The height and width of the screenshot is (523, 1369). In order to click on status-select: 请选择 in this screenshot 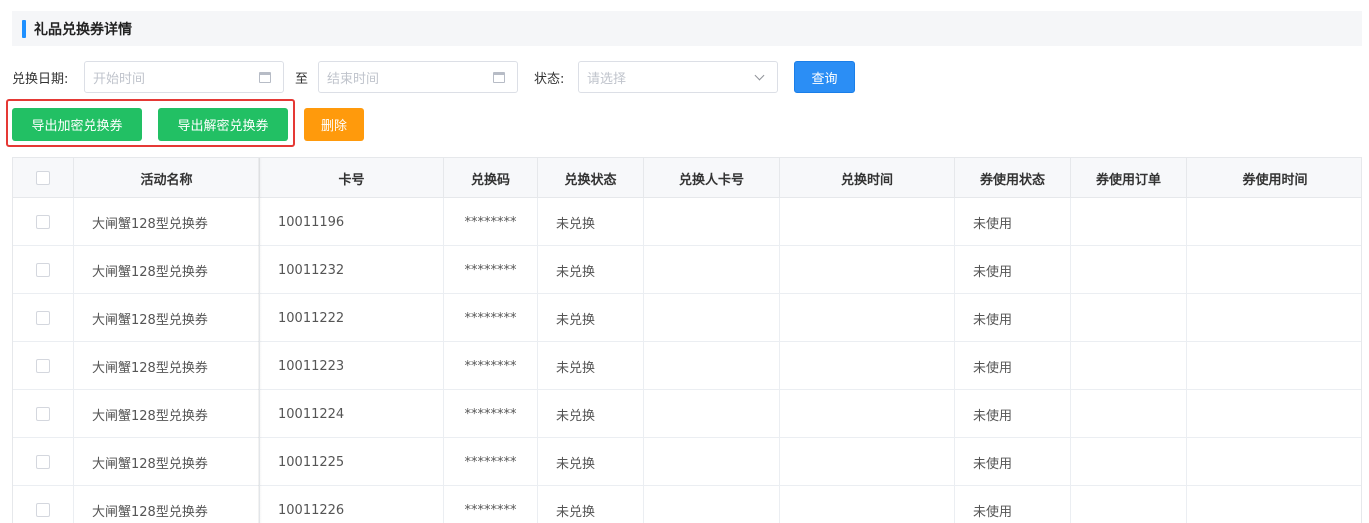, I will do `click(678, 77)`.